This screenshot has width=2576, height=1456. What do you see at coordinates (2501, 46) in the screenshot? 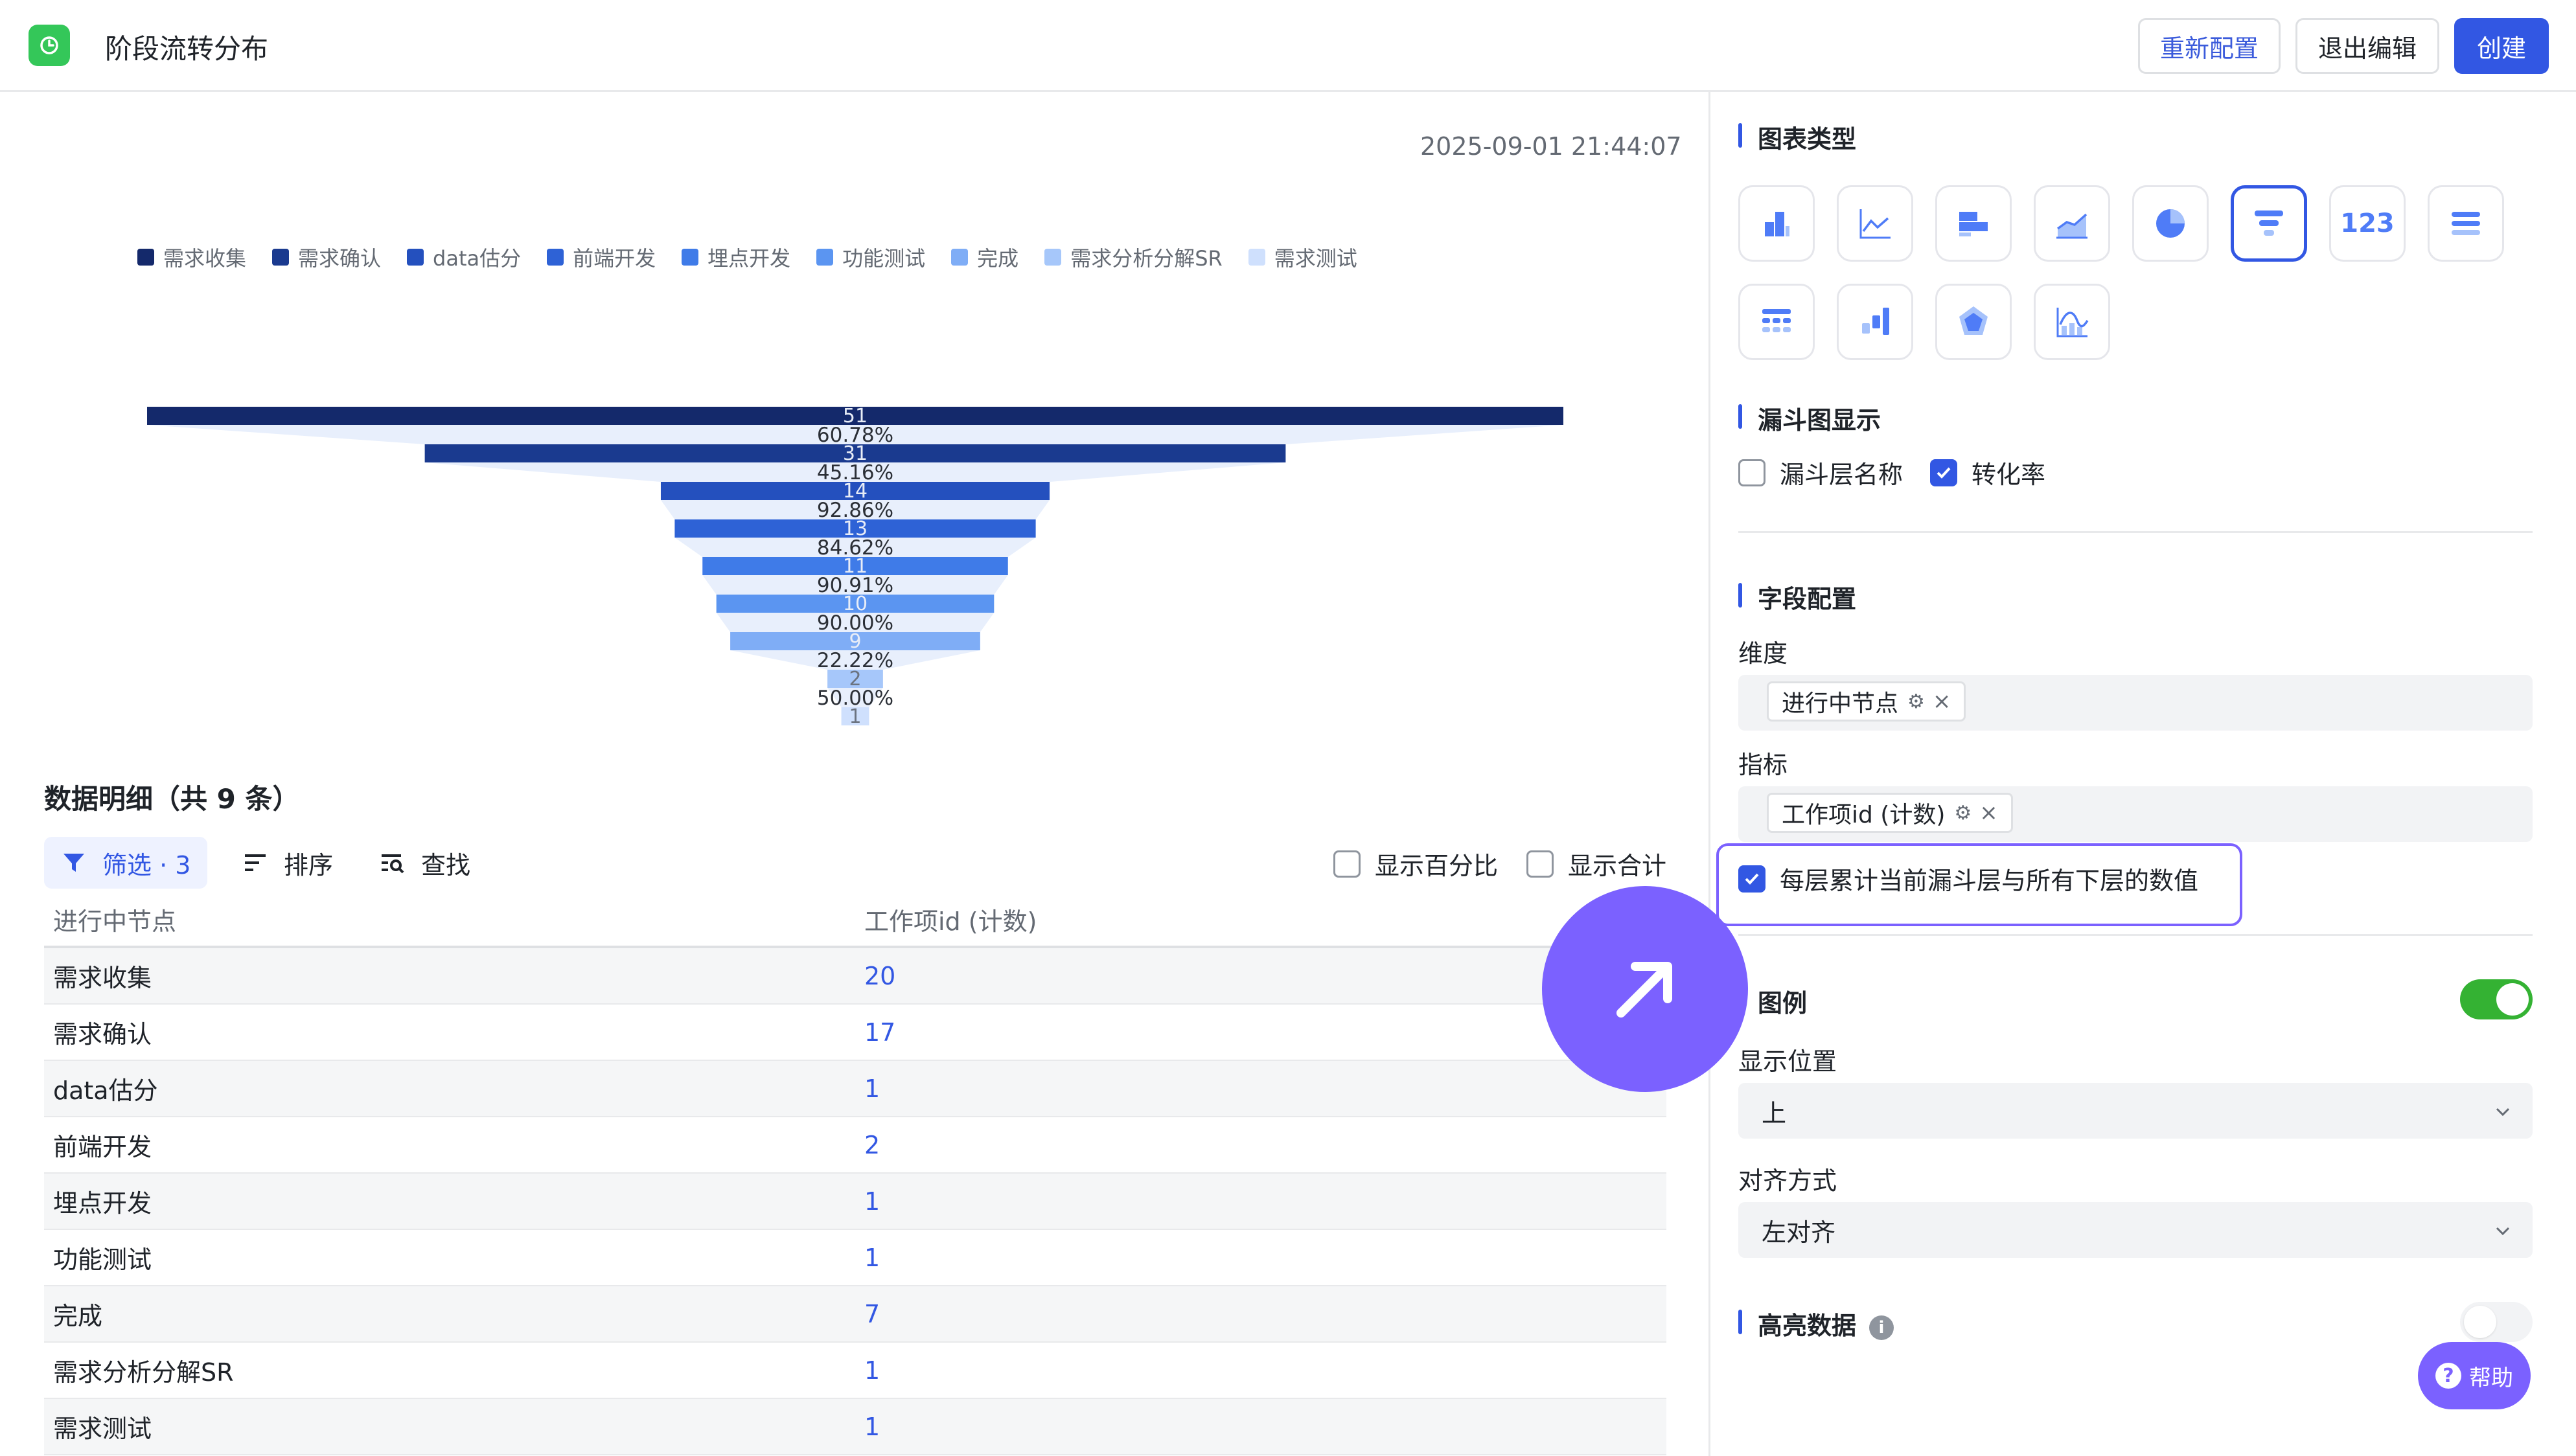
I see `create-button: 创建` at bounding box center [2501, 46].